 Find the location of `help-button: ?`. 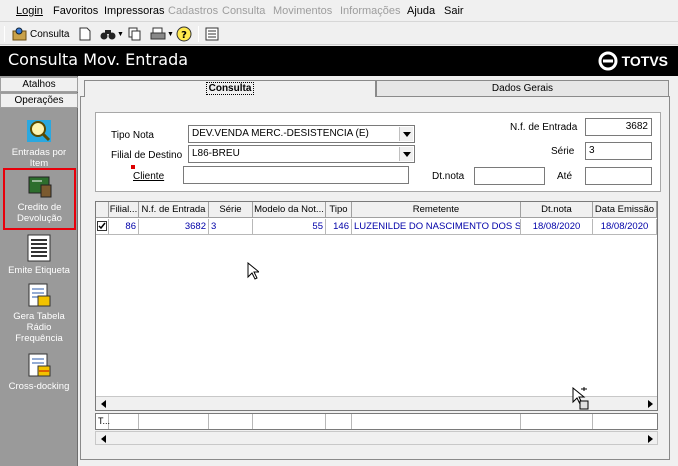

help-button: ? is located at coordinates (184, 34).